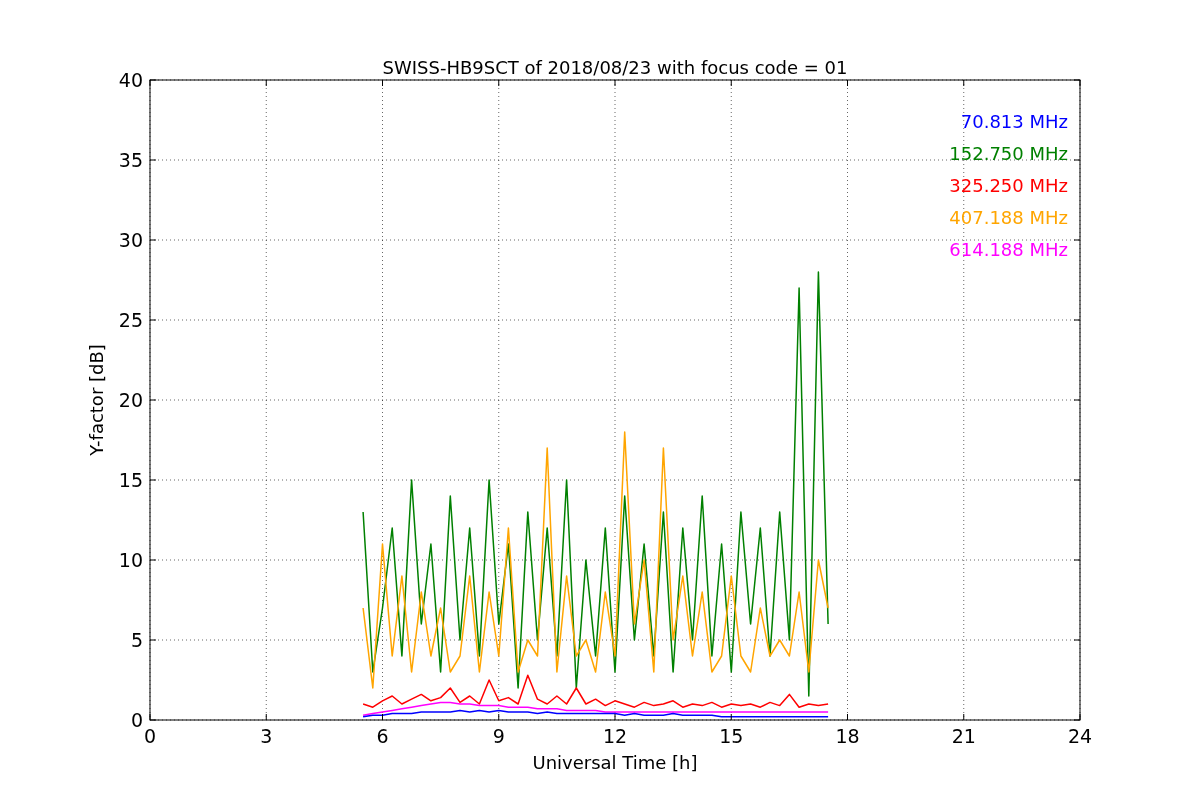  What do you see at coordinates (615, 736) in the screenshot?
I see `tick-label: 12` at bounding box center [615, 736].